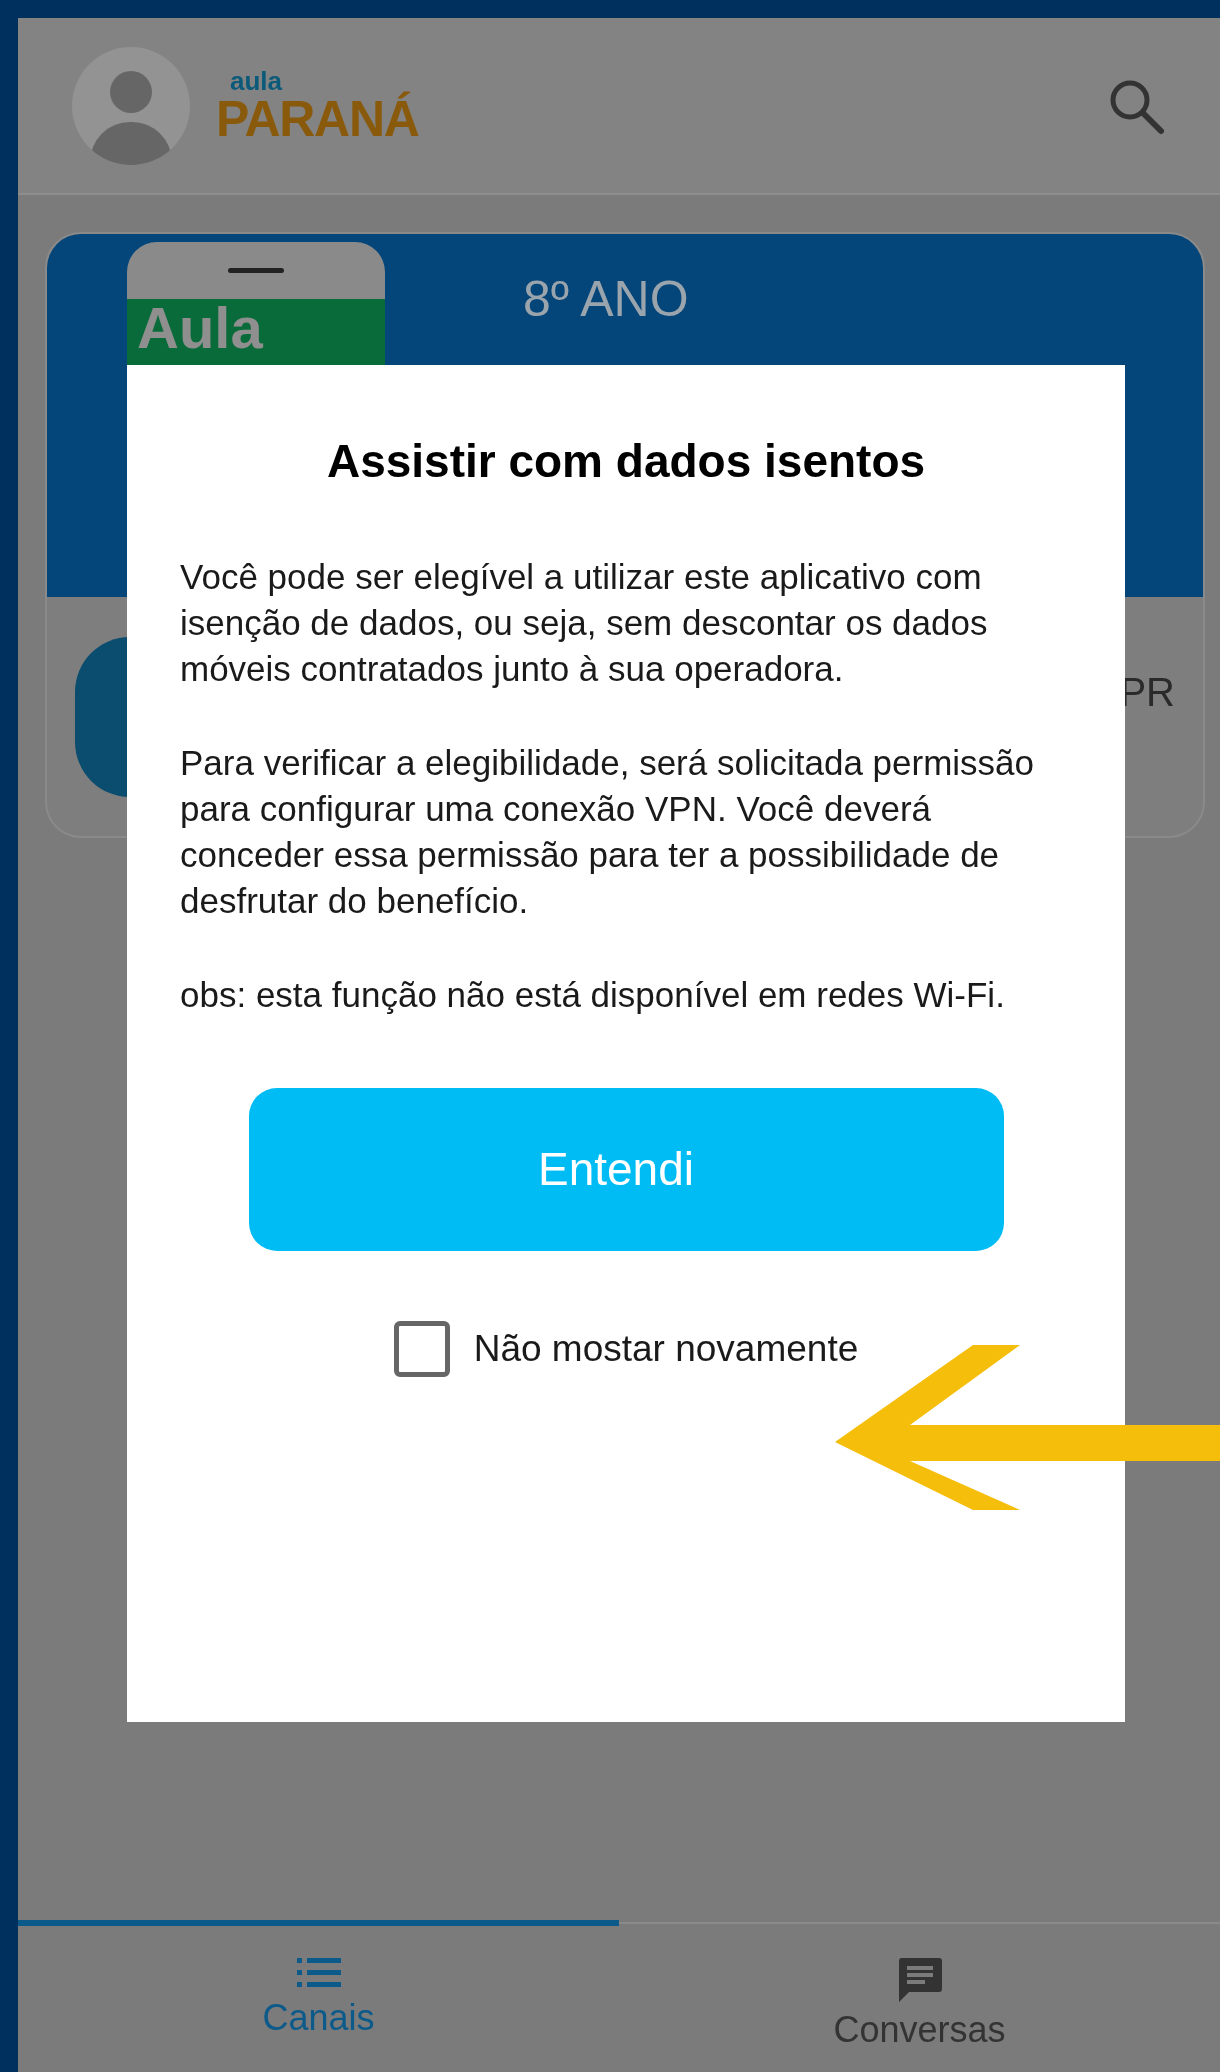 This screenshot has height=2072, width=1220. I want to click on nav-tab: Conversas, so click(919, 1996).